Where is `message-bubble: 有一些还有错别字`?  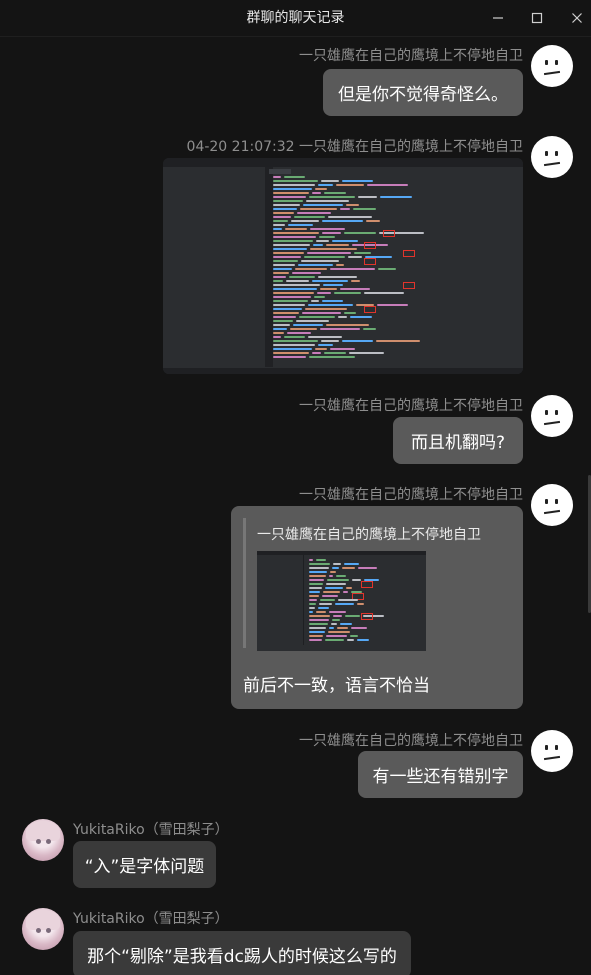 message-bubble: 有一些还有错别字 is located at coordinates (440, 774).